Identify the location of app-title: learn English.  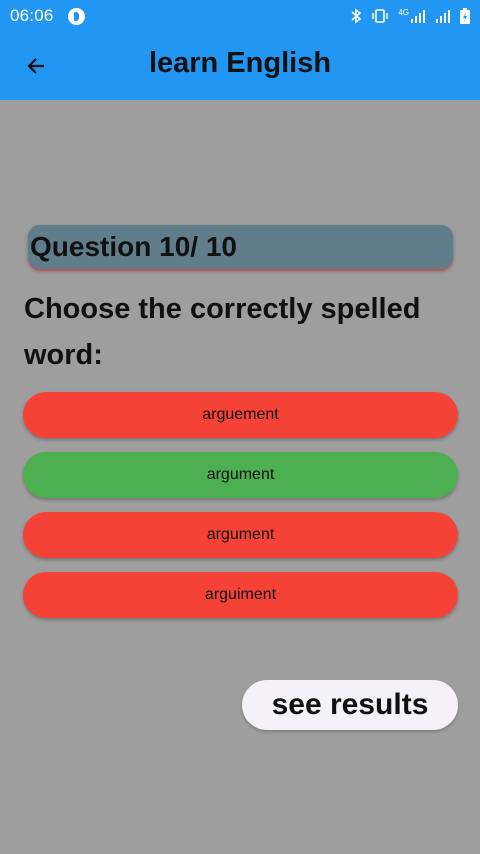
(240, 63).